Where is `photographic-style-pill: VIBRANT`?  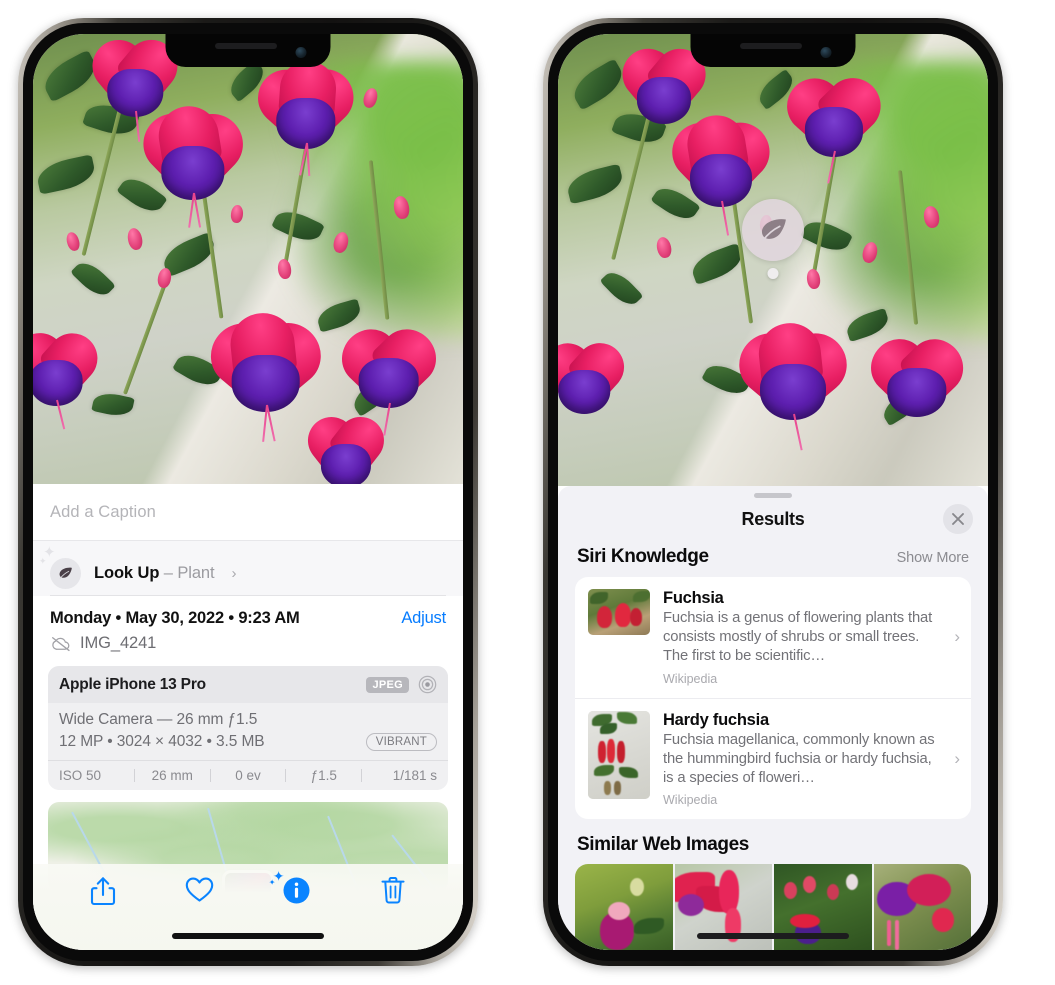 photographic-style-pill: VIBRANT is located at coordinates (401, 742).